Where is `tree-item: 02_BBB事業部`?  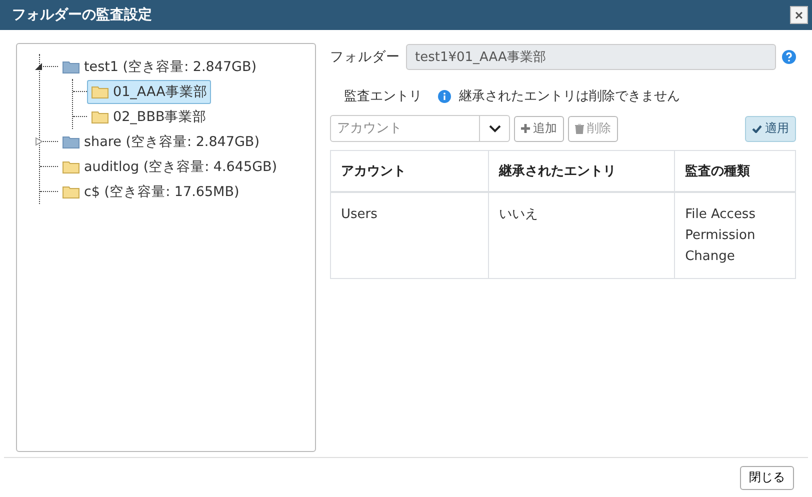 tree-item: 02_BBB事業部 is located at coordinates (149, 116).